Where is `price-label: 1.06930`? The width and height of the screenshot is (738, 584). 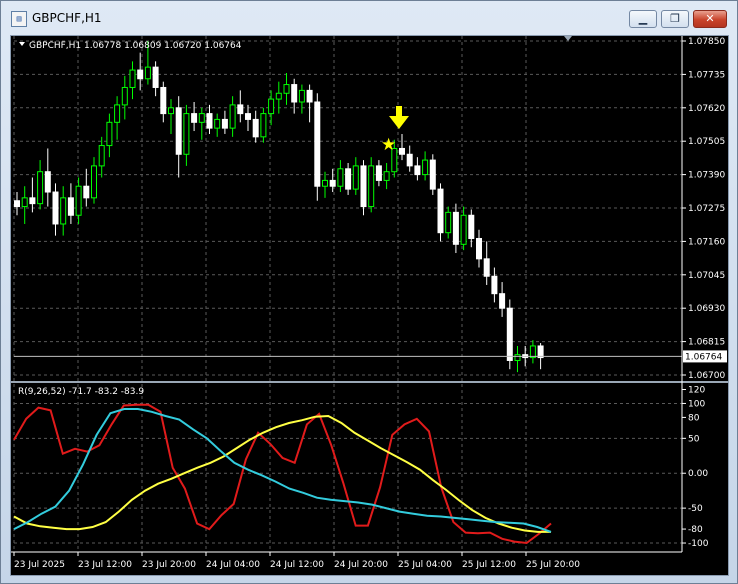 price-label: 1.06930 is located at coordinates (706, 309).